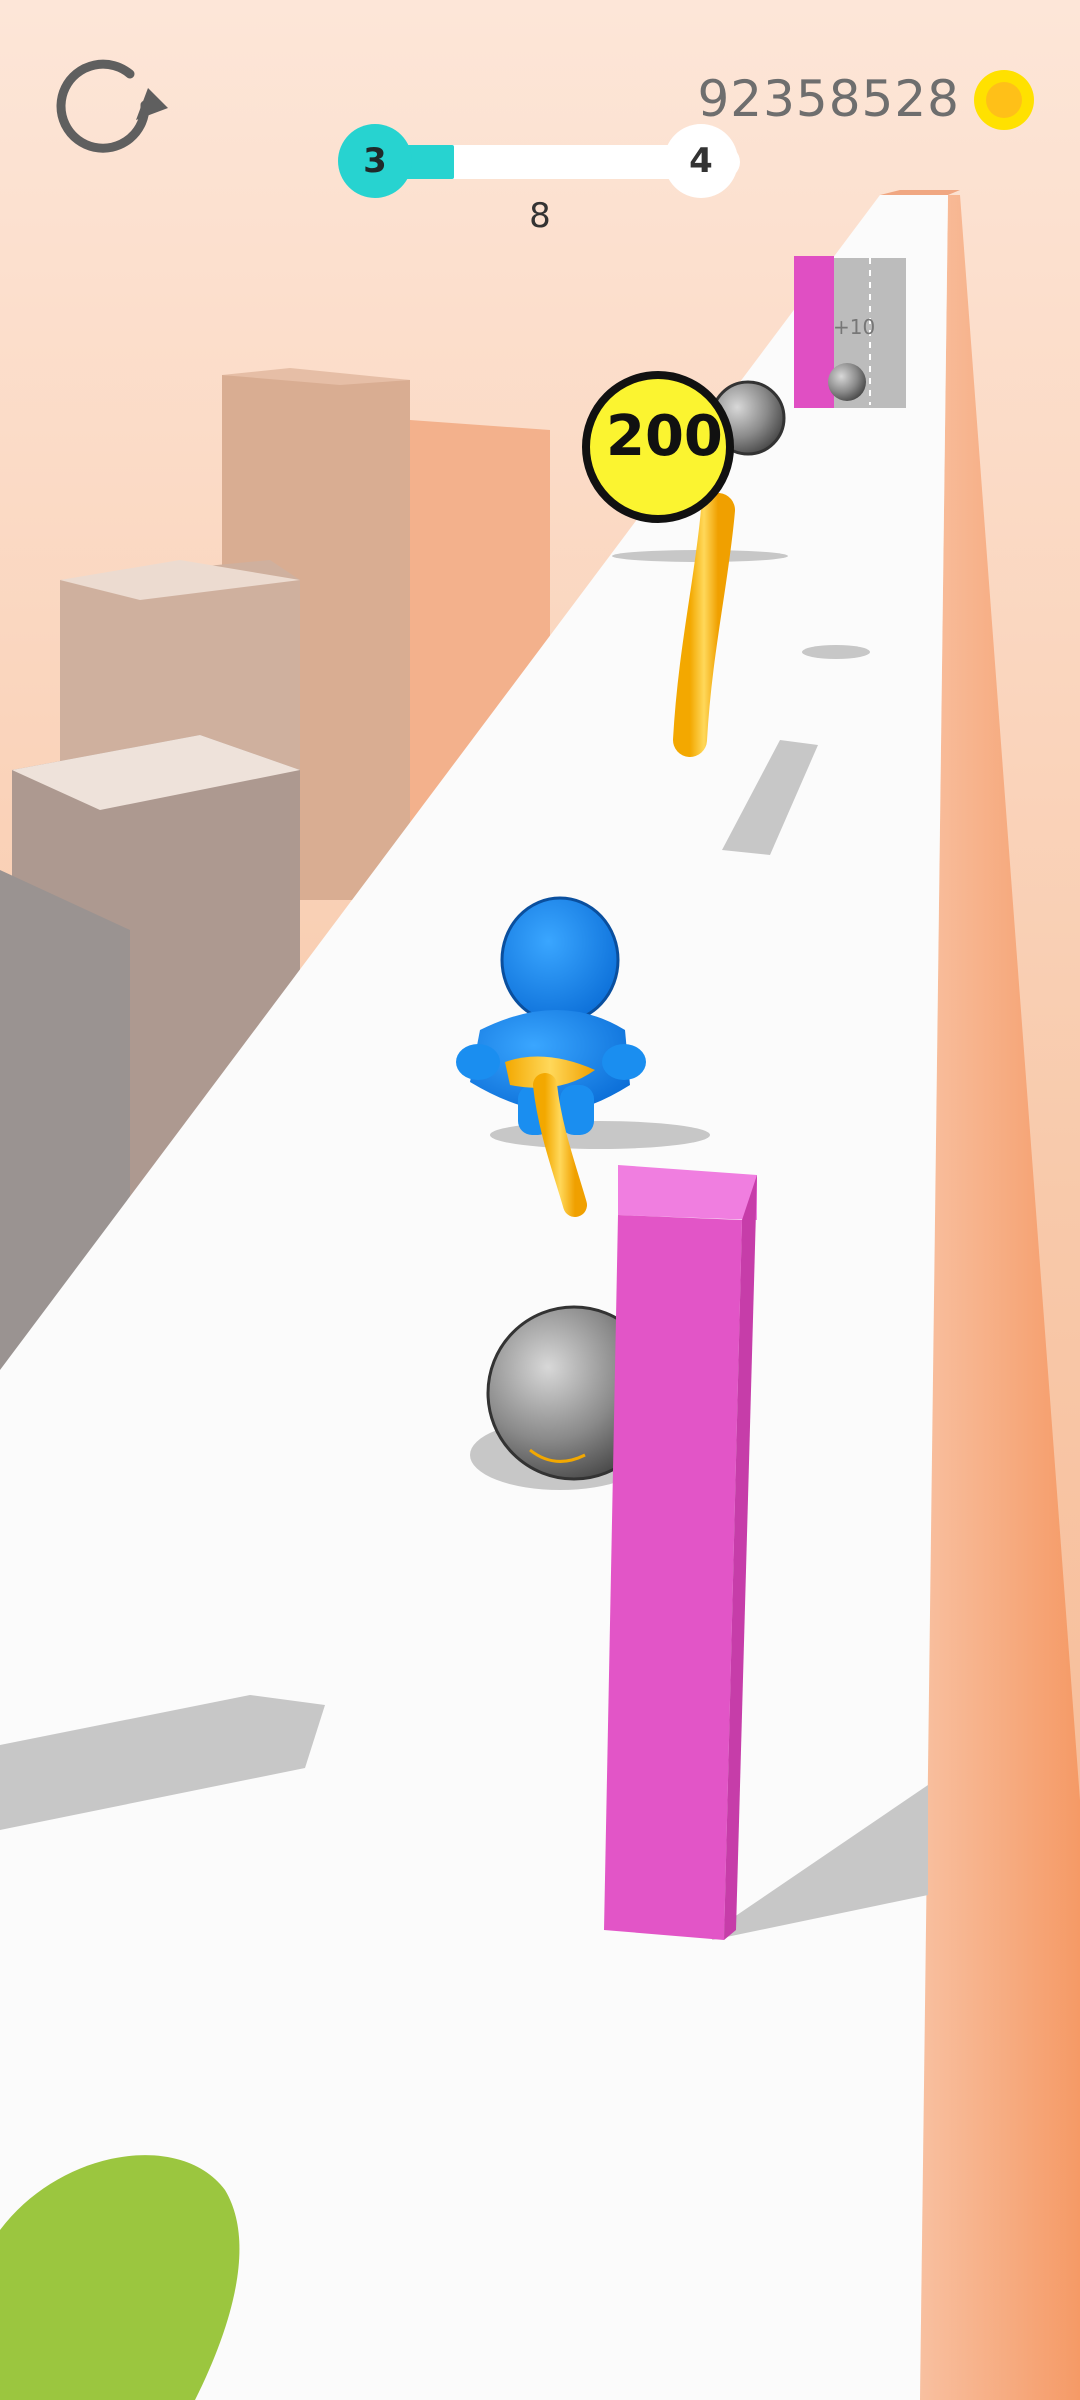 This screenshot has width=1080, height=2400. Describe the element at coordinates (828, 99) in the screenshot. I see `coin-count: 92358528` at that location.